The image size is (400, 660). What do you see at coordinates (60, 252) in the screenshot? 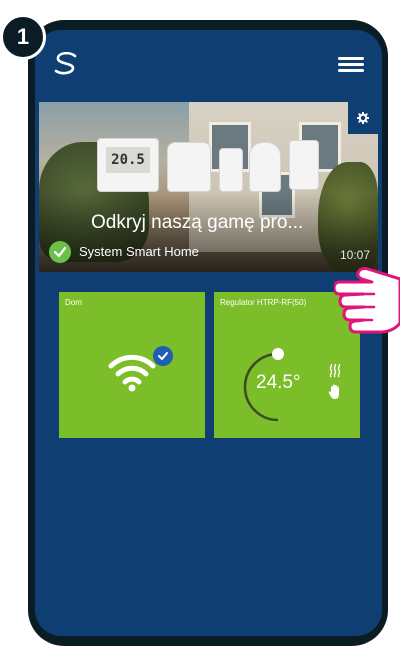
I see `check-icon` at bounding box center [60, 252].